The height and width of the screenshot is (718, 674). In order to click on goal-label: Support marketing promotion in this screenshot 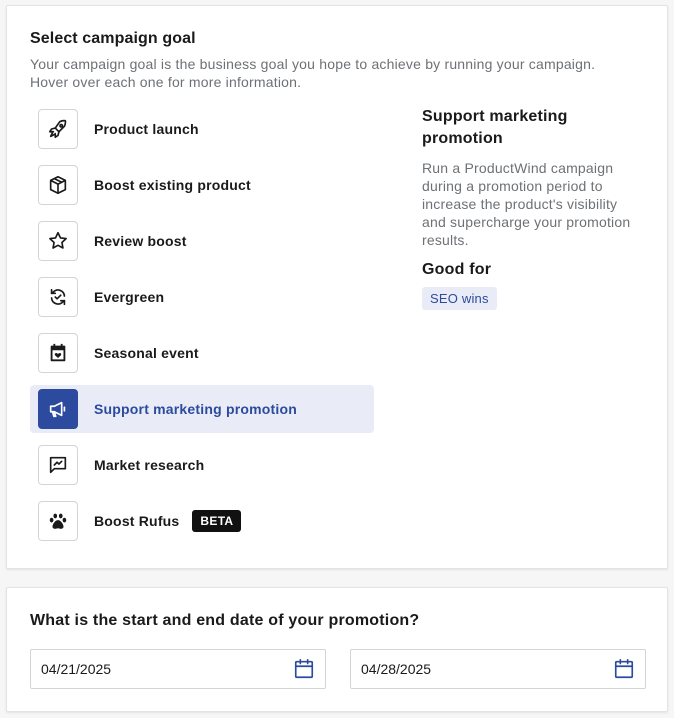, I will do `click(195, 409)`.